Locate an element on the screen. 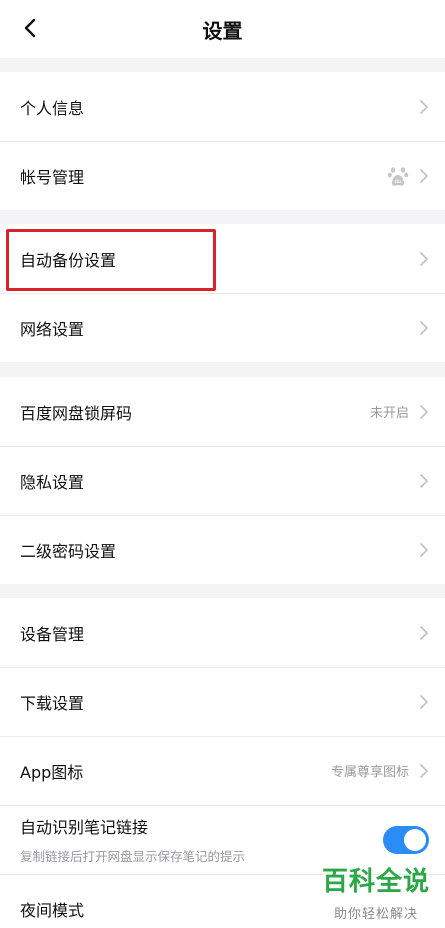 Image resolution: width=445 pixels, height=928 pixels. privacy-settings-row: 隐私设置 is located at coordinates (222, 480).